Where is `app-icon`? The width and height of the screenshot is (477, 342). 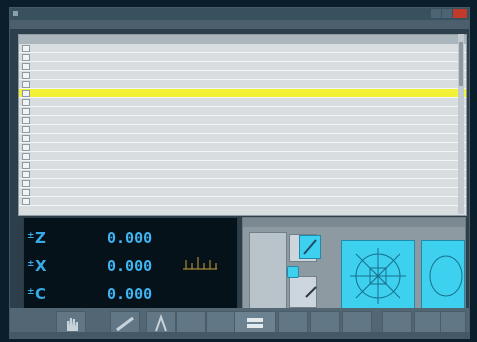 app-icon is located at coordinates (15, 13).